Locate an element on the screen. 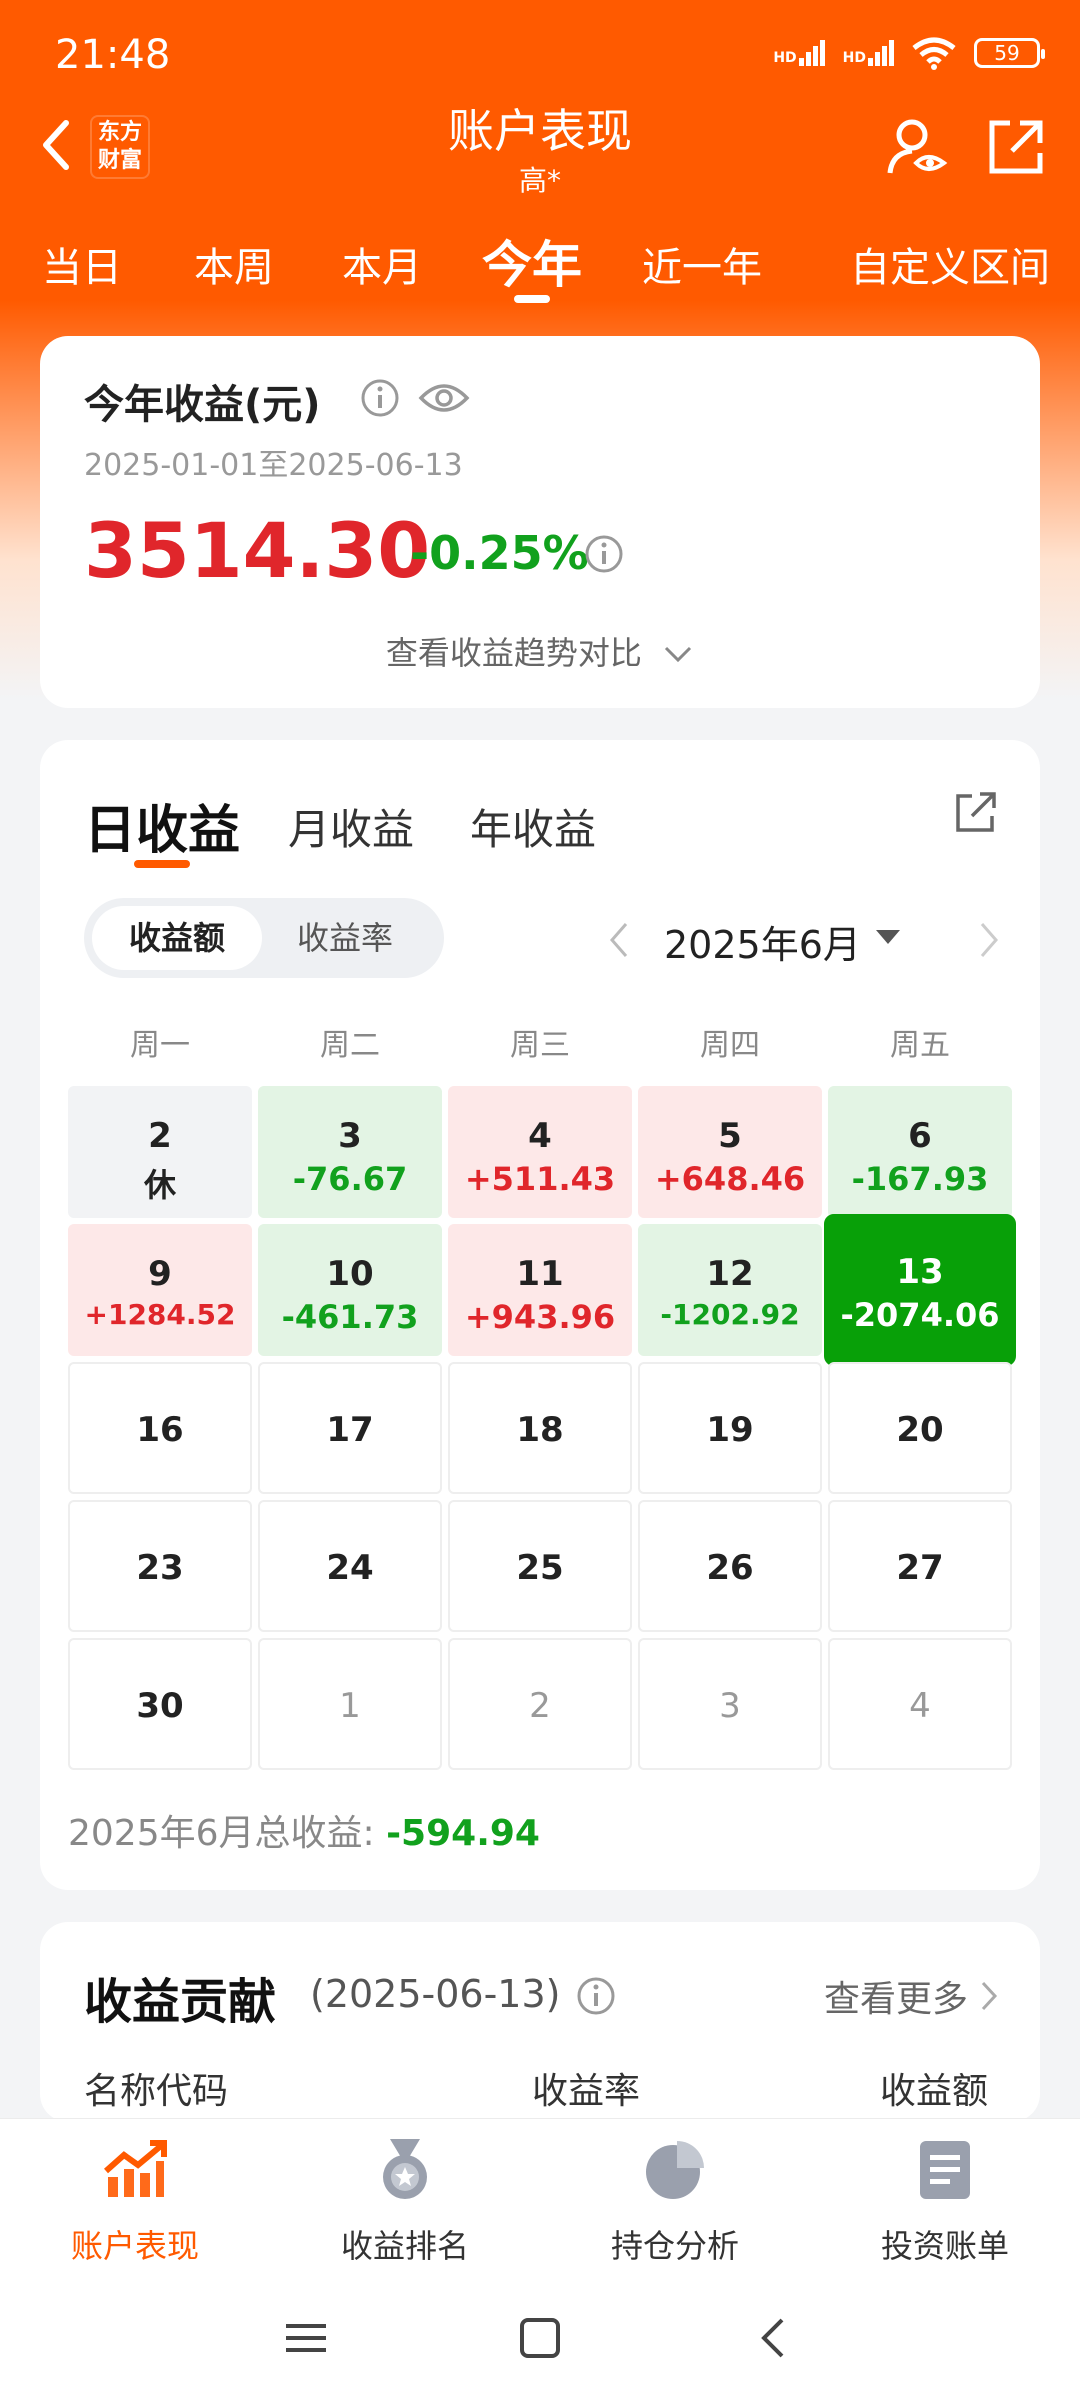 This screenshot has height=2400, width=1080. chevron-left-icon is located at coordinates (619, 940).